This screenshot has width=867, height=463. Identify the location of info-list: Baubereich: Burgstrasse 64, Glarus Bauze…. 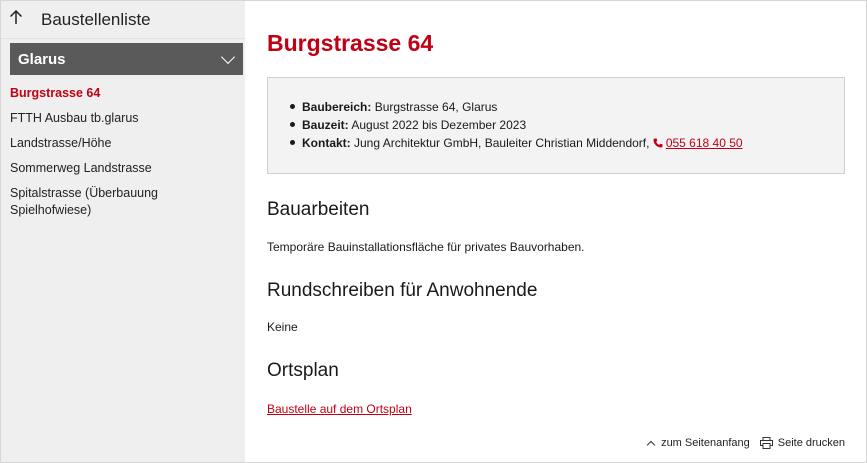
(556, 115).